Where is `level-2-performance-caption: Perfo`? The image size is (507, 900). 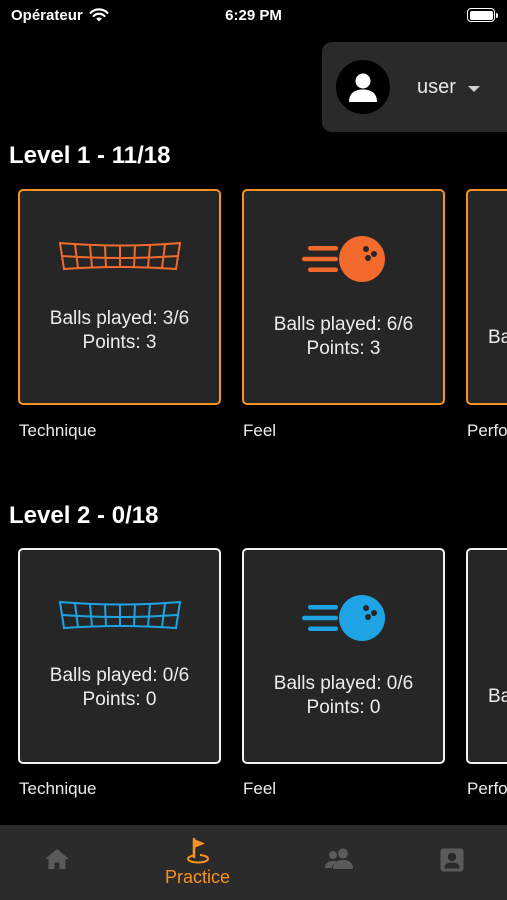
level-2-performance-caption: Perfo is located at coordinates (487, 788).